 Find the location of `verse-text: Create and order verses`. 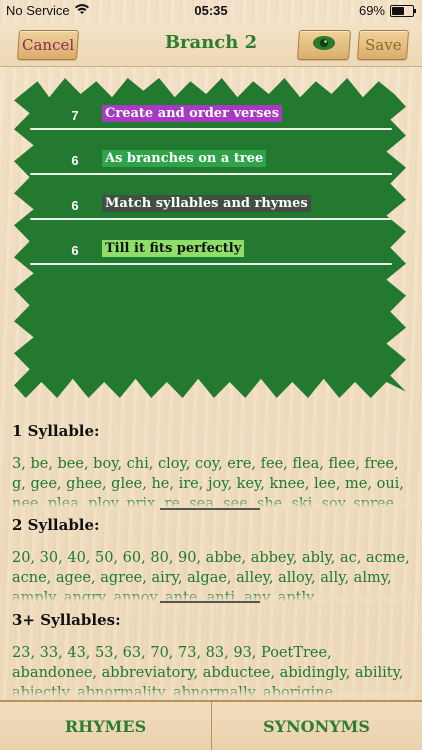

verse-text: Create and order verses is located at coordinates (192, 113).